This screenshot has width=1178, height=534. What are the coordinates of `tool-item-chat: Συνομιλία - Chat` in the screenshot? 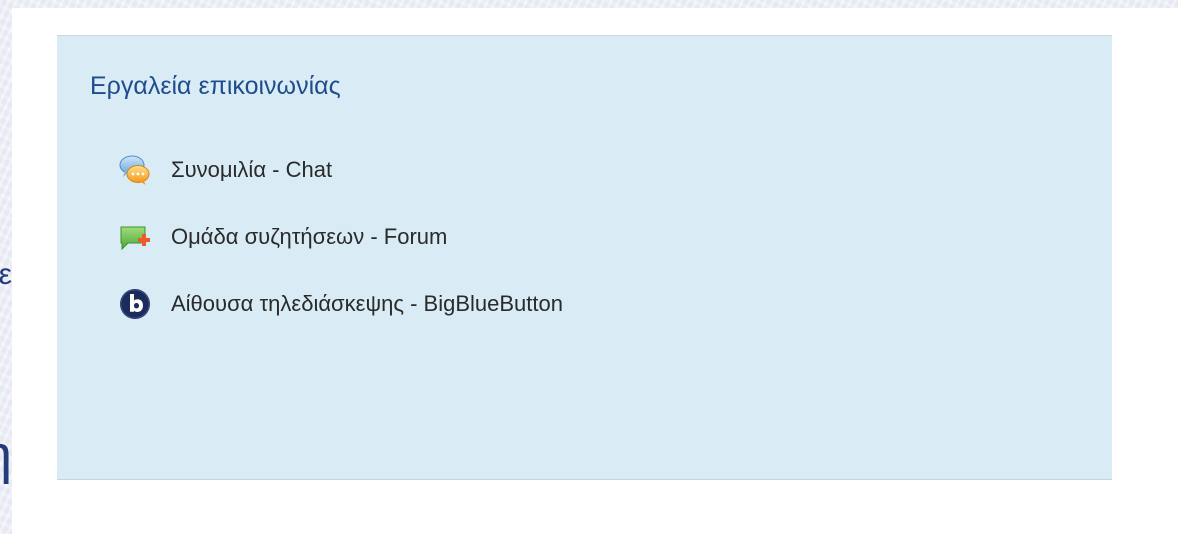 It's located at (225, 170).